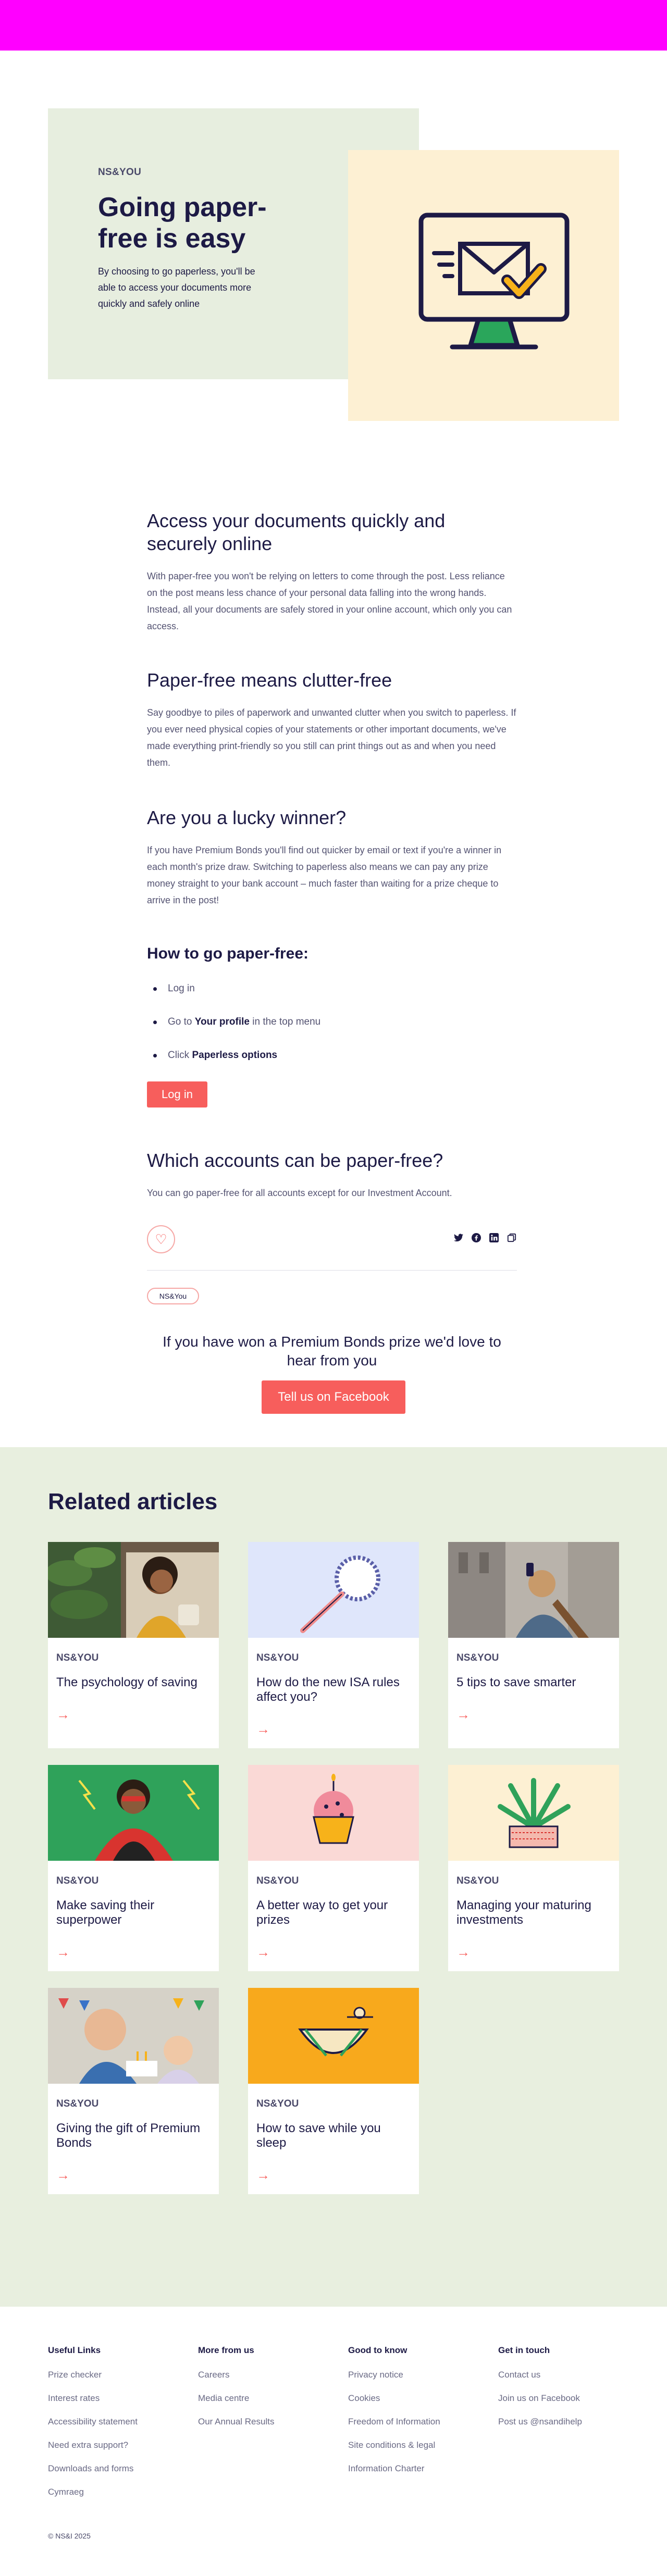 The height and width of the screenshot is (2576, 667). Describe the element at coordinates (181, 1021) in the screenshot. I see `step-text: Go to` at that location.